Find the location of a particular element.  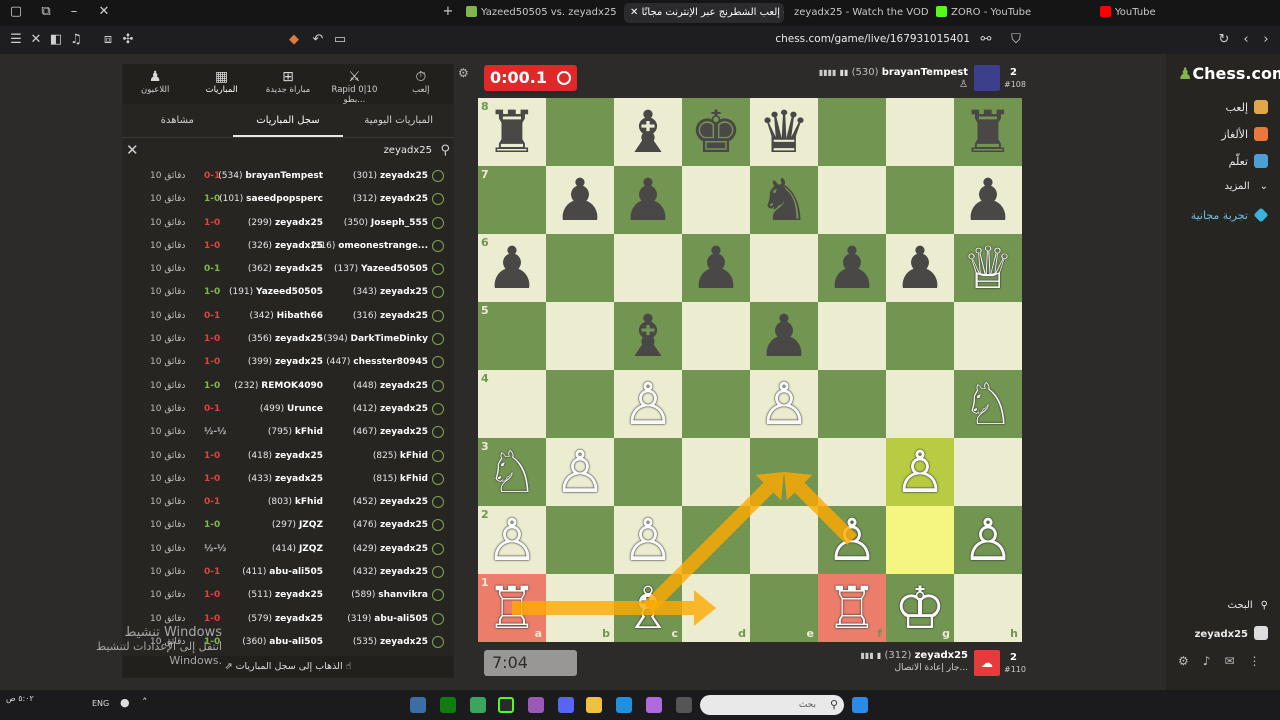

square-h5 is located at coordinates (988, 336).